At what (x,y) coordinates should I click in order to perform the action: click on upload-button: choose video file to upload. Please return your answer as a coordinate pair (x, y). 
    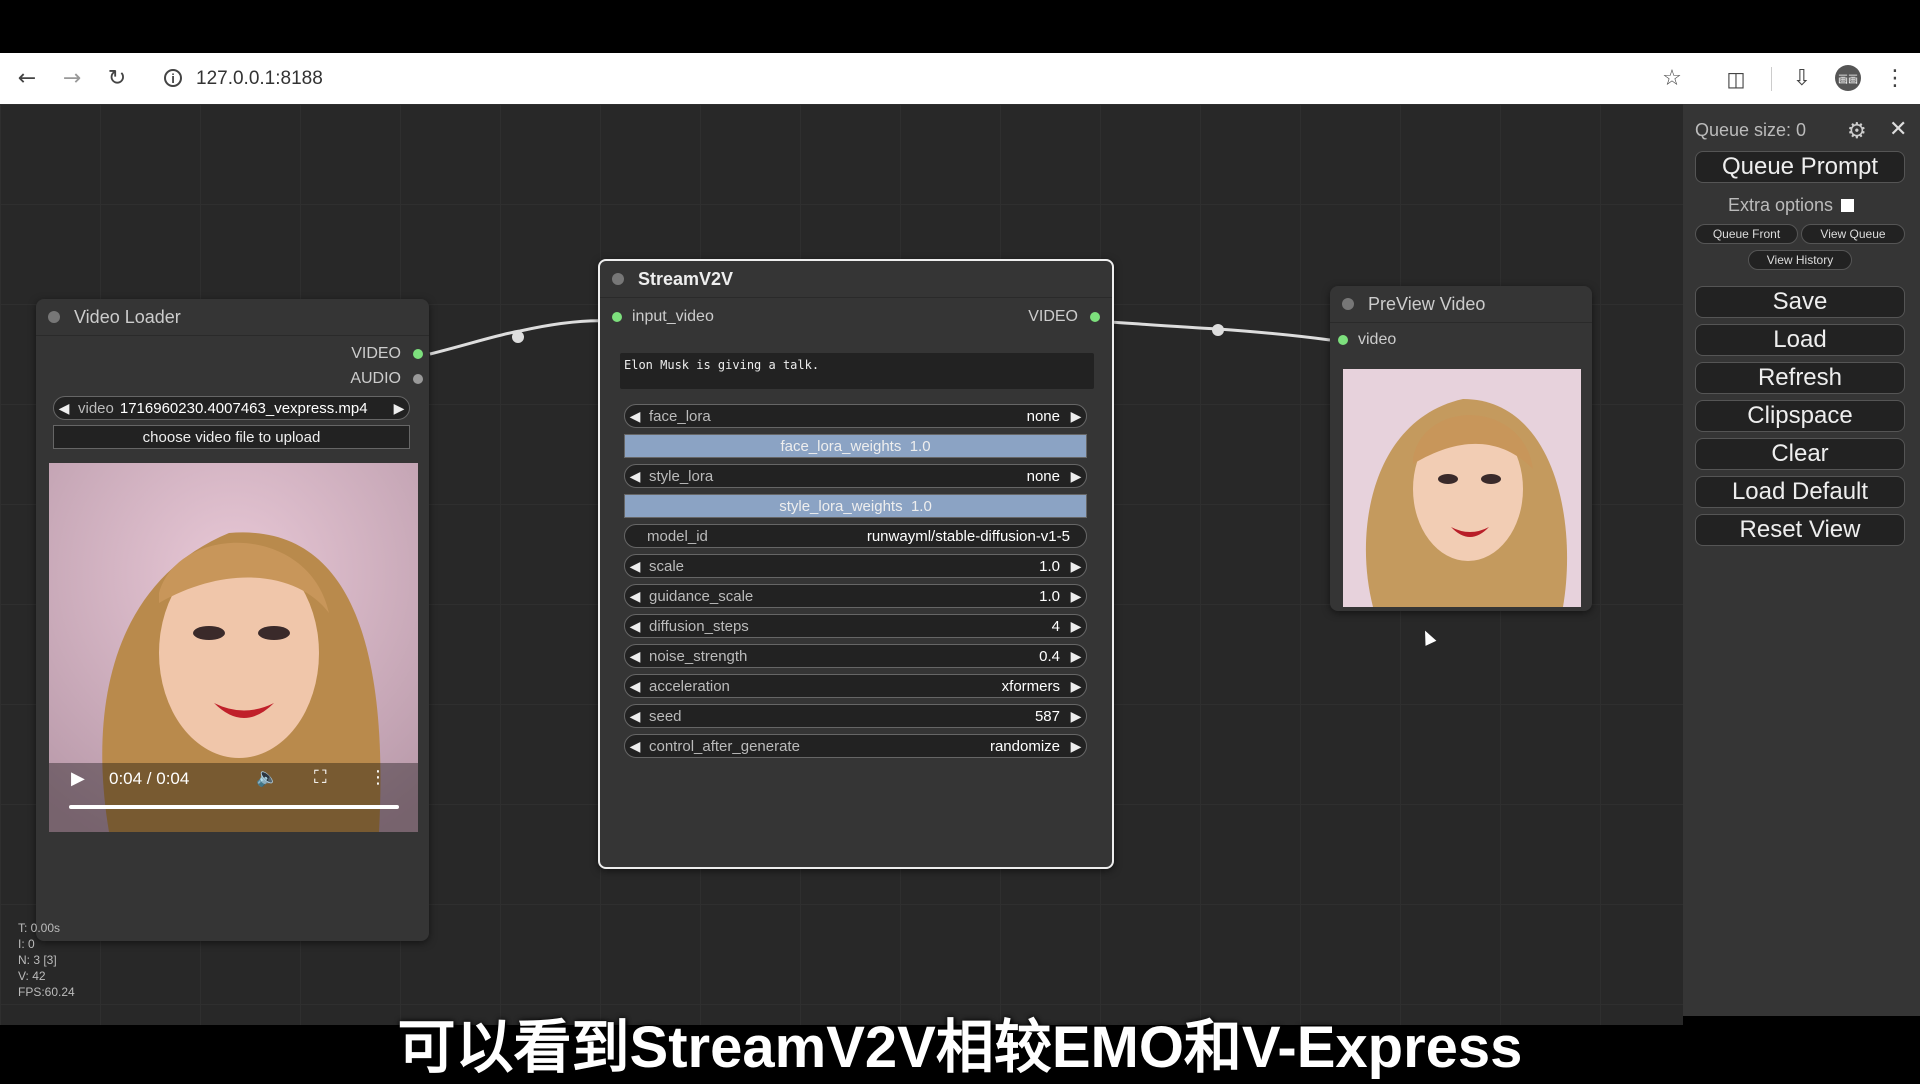
    Looking at the image, I should click on (231, 437).